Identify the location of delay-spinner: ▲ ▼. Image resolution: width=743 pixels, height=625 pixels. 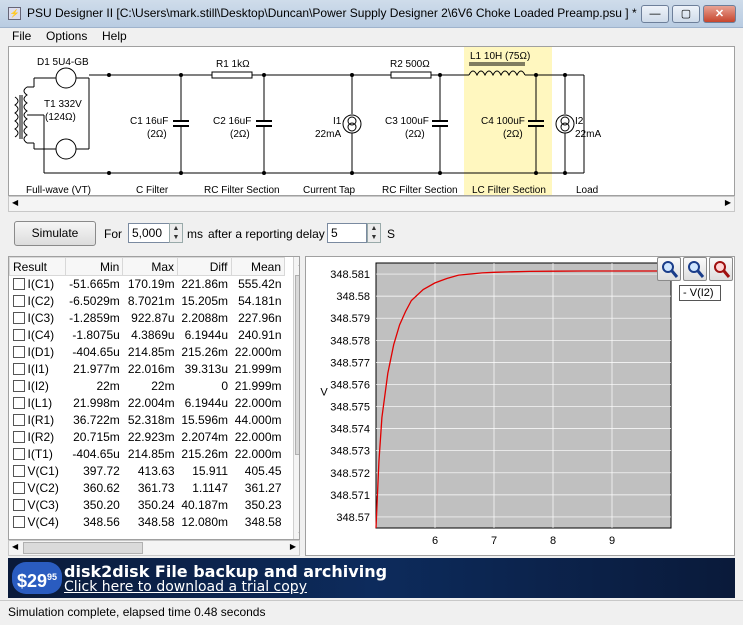
(374, 233).